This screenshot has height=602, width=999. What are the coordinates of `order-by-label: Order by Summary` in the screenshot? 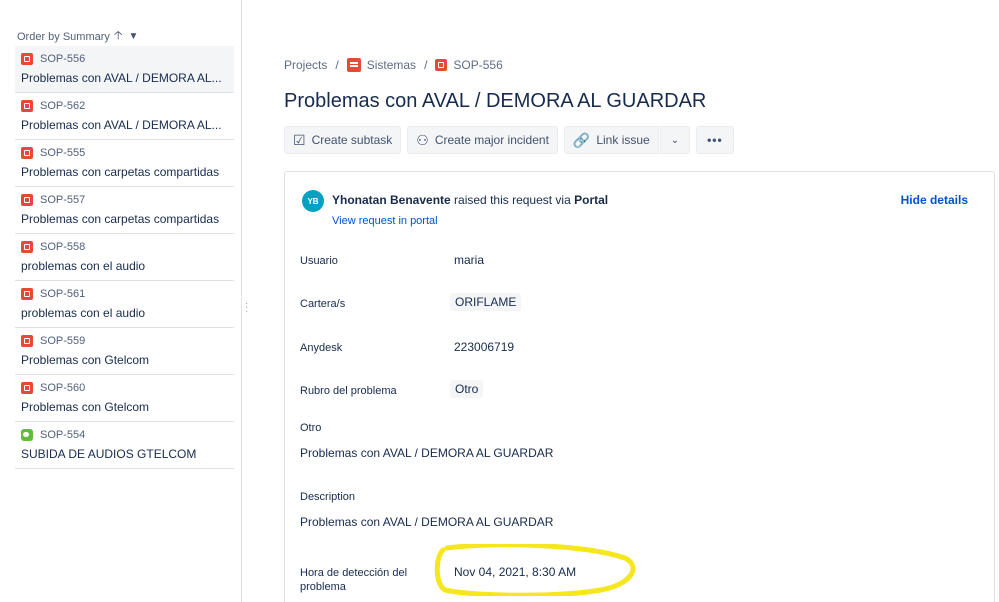 It's located at (63, 36).